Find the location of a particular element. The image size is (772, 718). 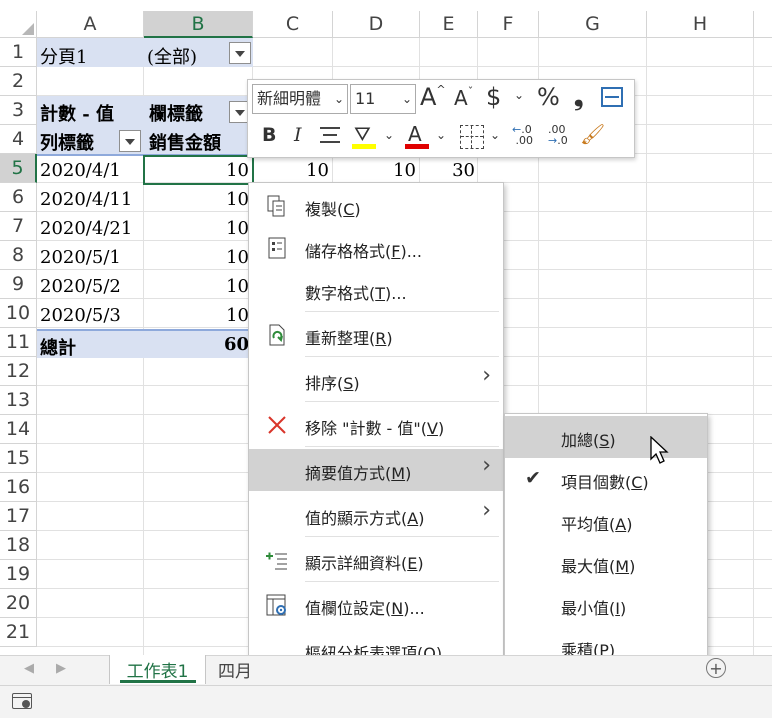

menu-item-show-values-as: 值的顯示方式(A) › is located at coordinates (376, 515).